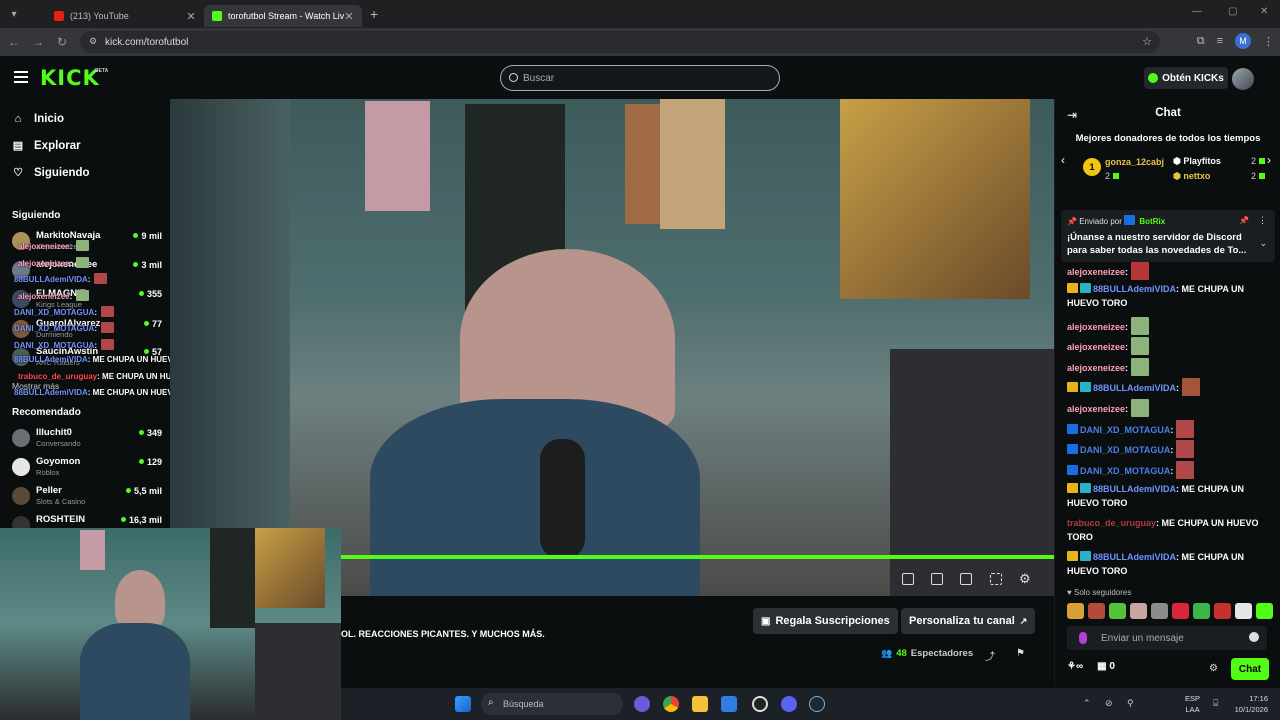 The image size is (1280, 720). What do you see at coordinates (87, 469) in the screenshot?
I see `recommended-channel: Goyomon Roblox 129` at bounding box center [87, 469].